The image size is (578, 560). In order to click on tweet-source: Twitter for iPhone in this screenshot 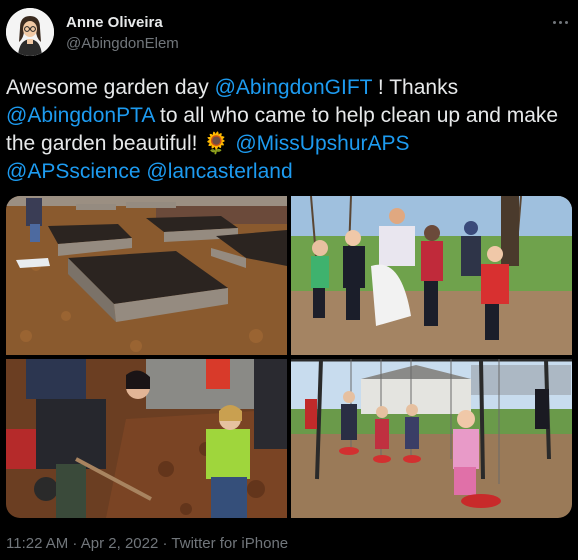, I will do `click(230, 543)`.